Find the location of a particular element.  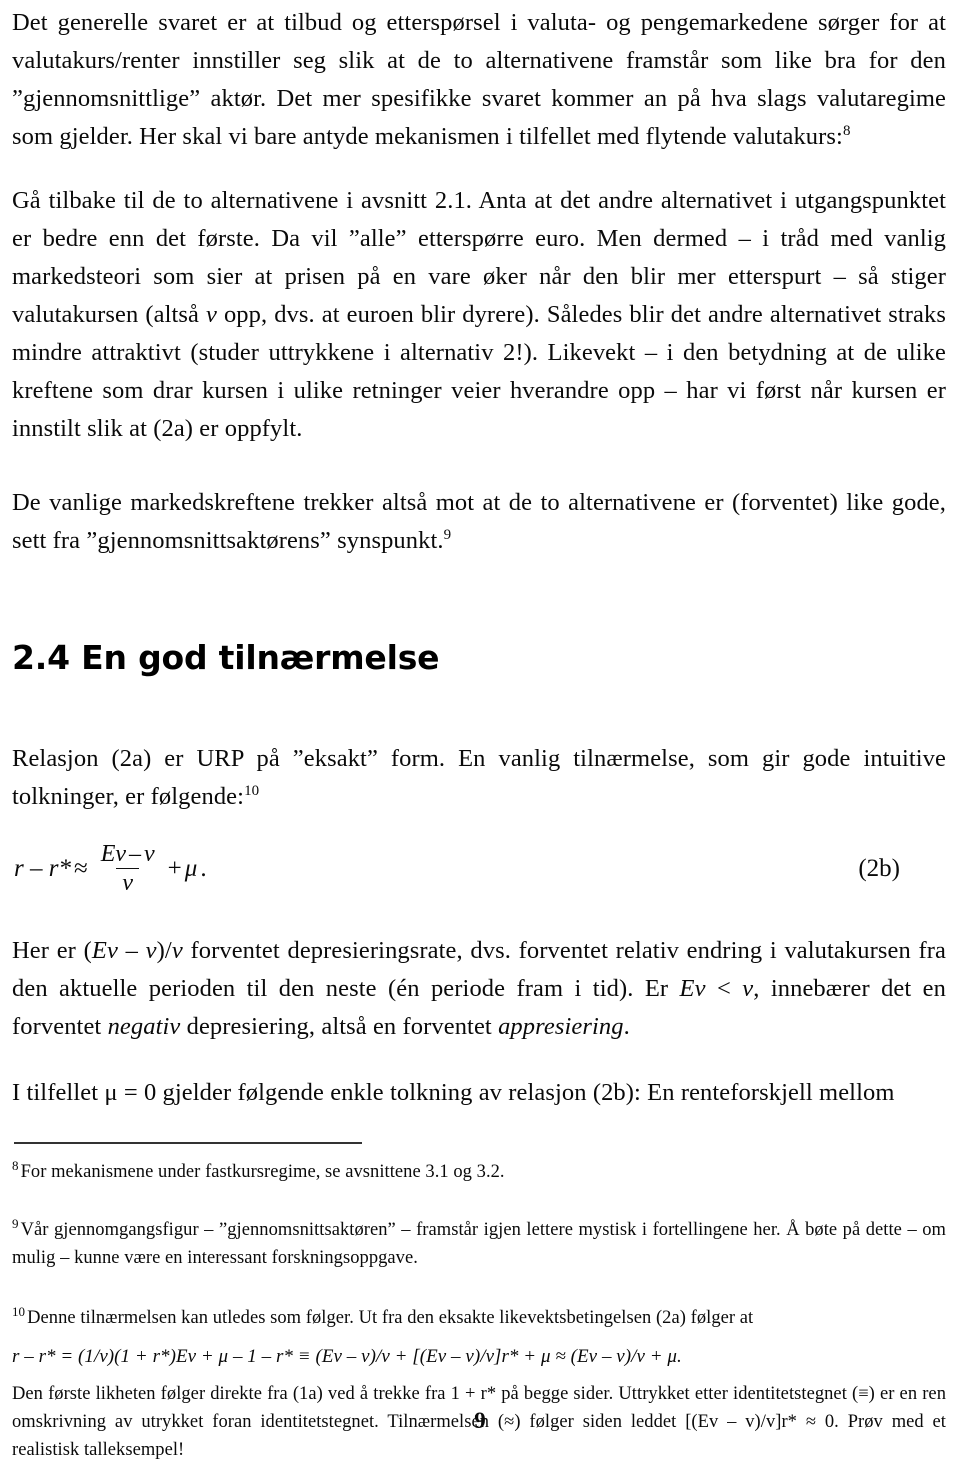

footnote-ref-8: 8 is located at coordinates (847, 131).